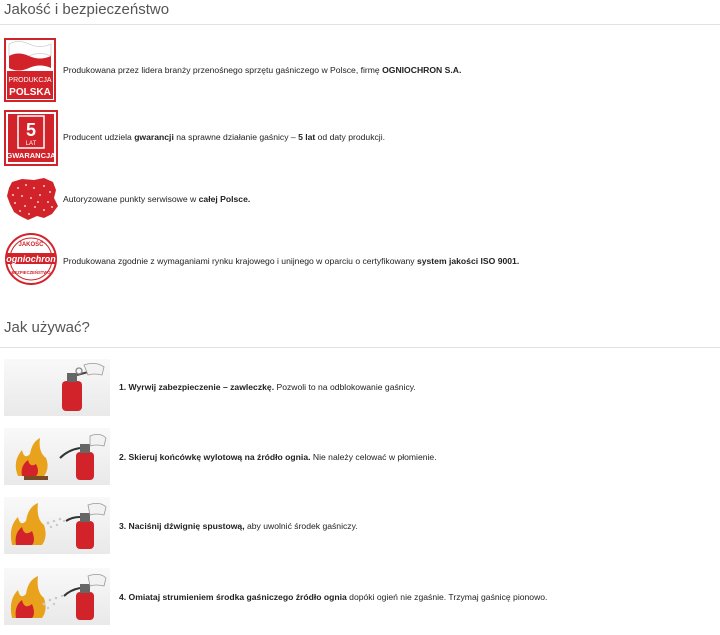 The image size is (720, 635). I want to click on gwarancja-word: GWARANCJA, so click(31, 155).